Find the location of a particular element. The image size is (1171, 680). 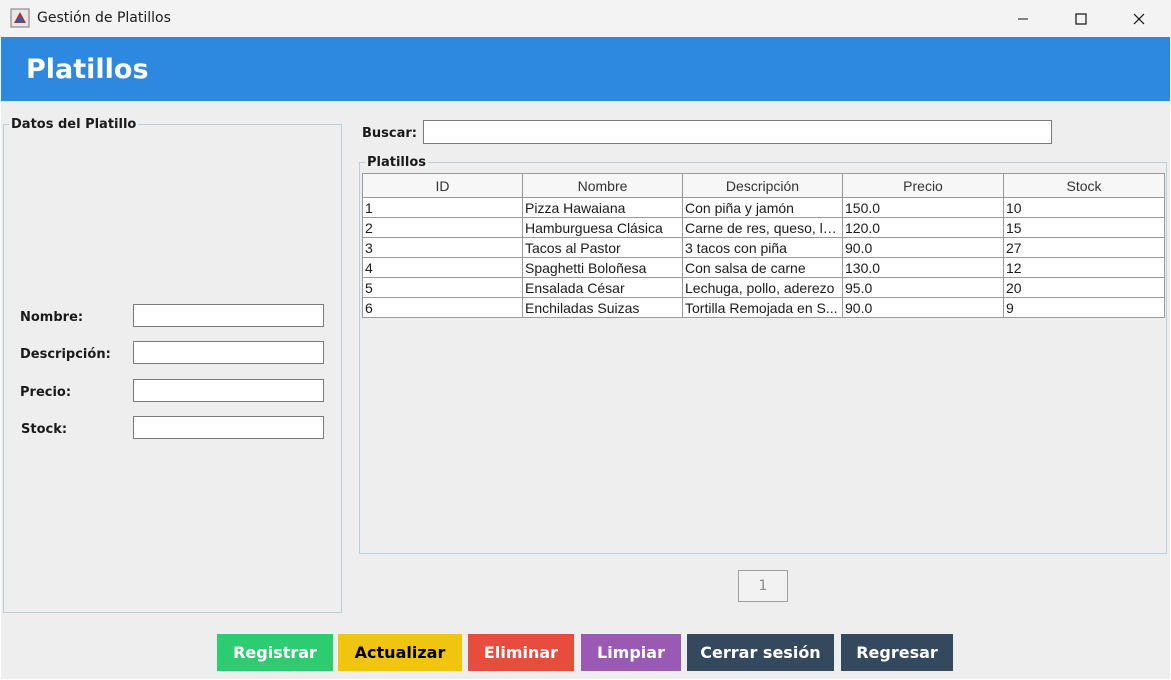

table-cell-nombre: Pizza Hawaiana is located at coordinates (602, 207).